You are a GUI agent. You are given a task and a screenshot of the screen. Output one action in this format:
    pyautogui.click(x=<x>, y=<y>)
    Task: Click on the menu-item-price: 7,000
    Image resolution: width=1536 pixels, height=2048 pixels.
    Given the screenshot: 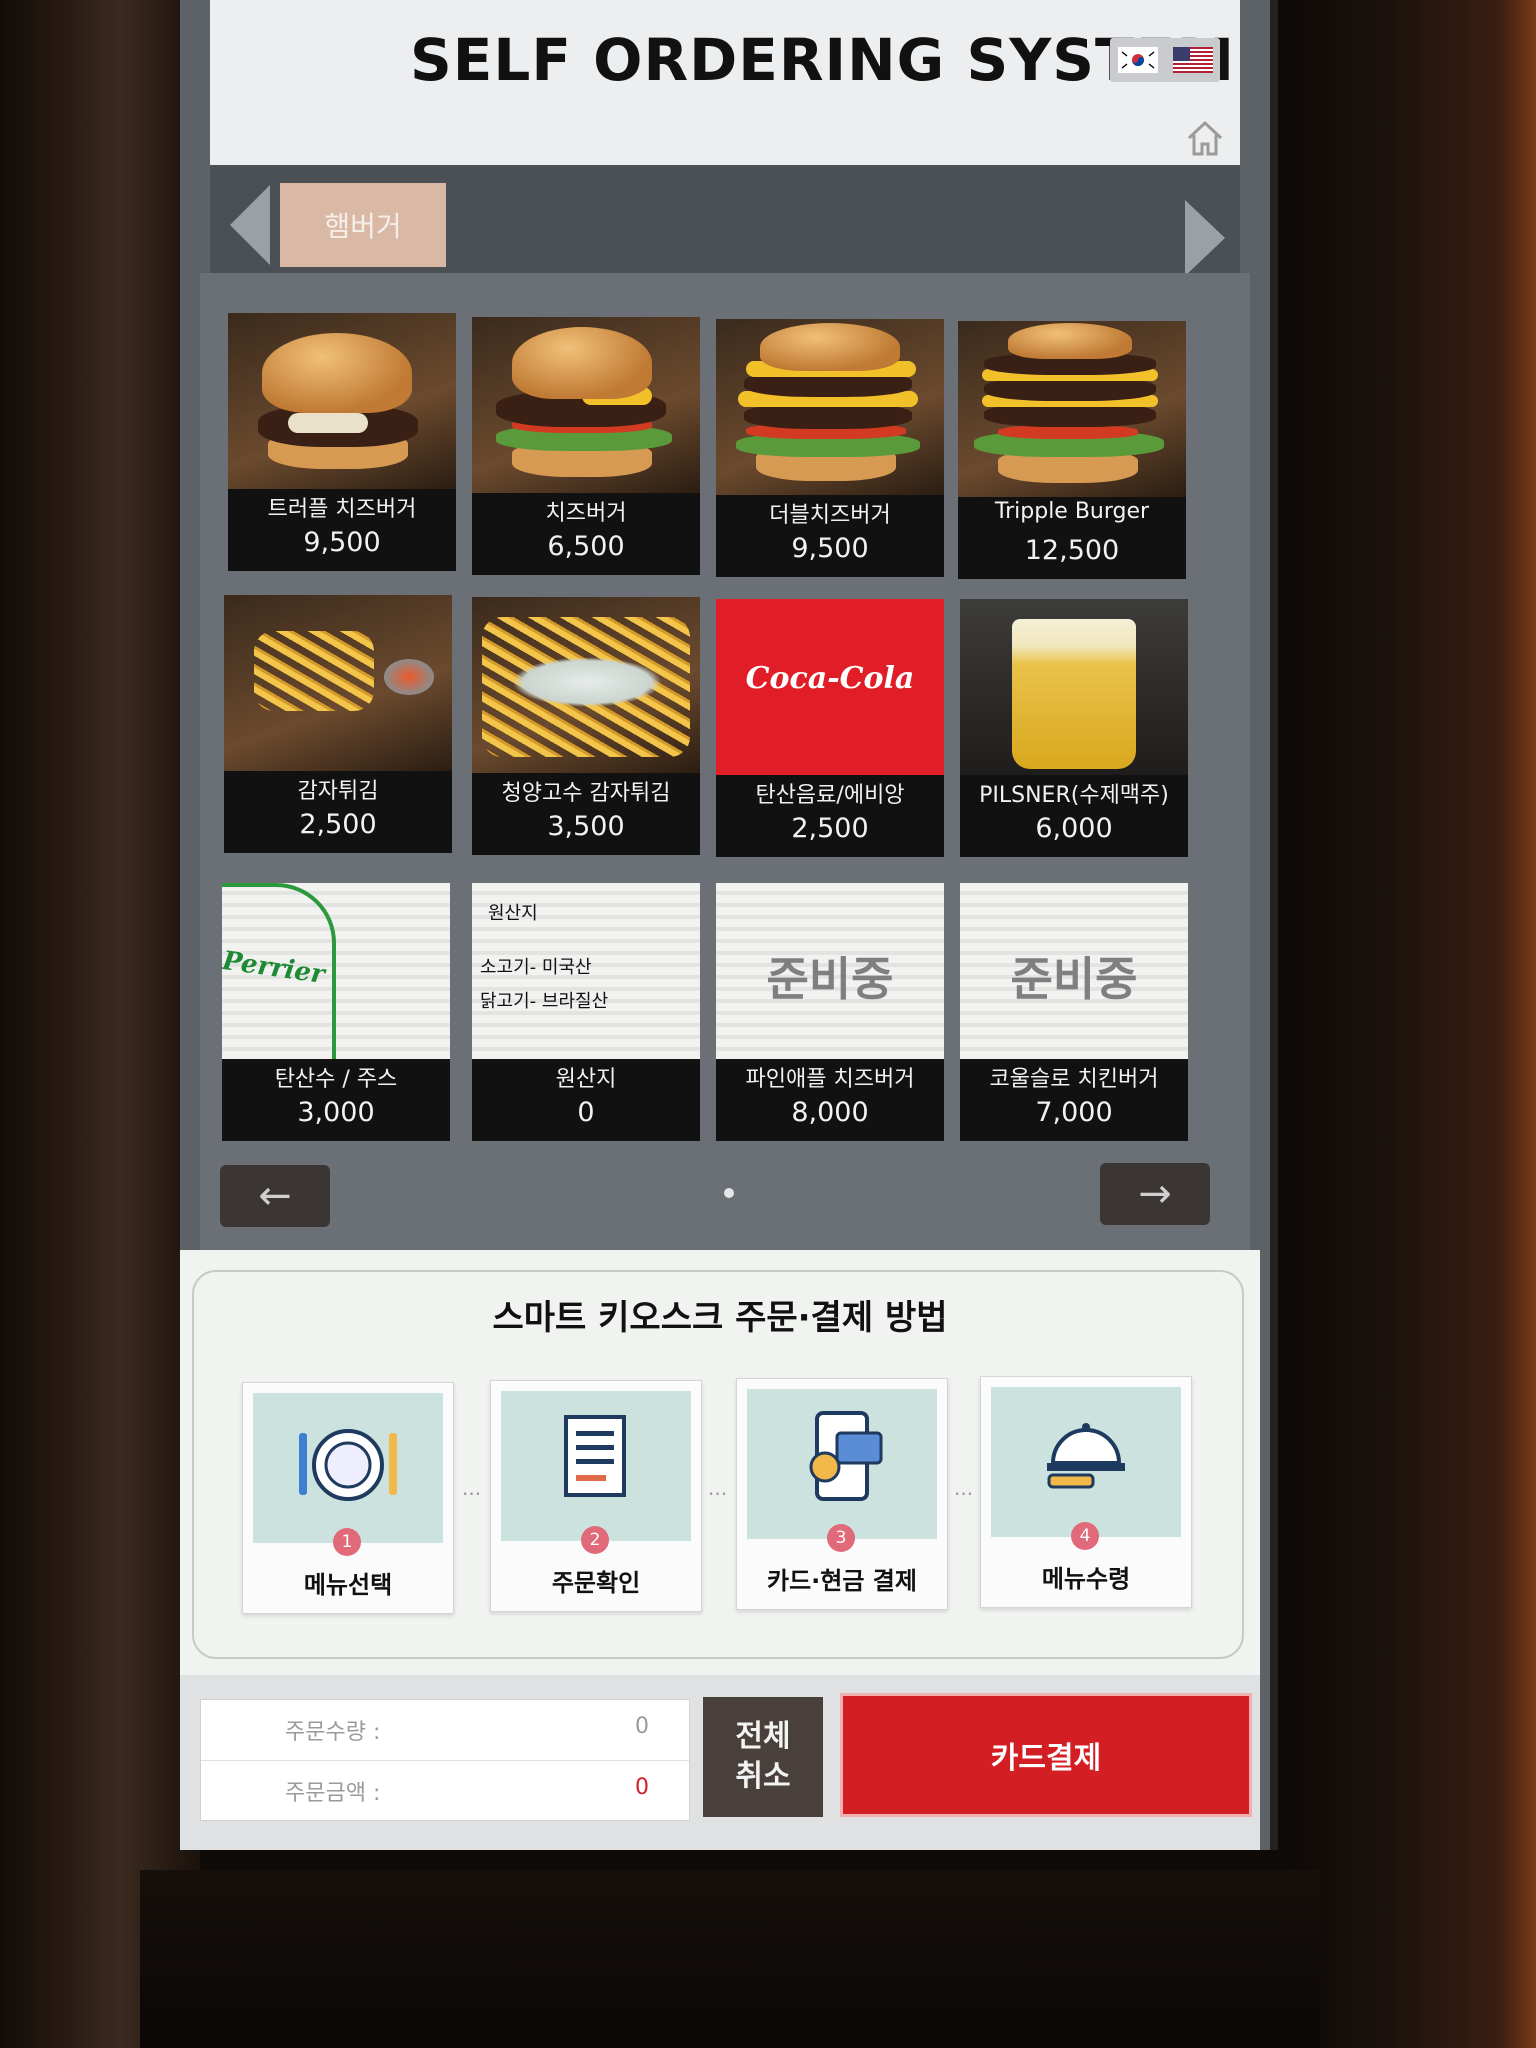 What is the action you would take?
    pyautogui.click(x=1074, y=1112)
    